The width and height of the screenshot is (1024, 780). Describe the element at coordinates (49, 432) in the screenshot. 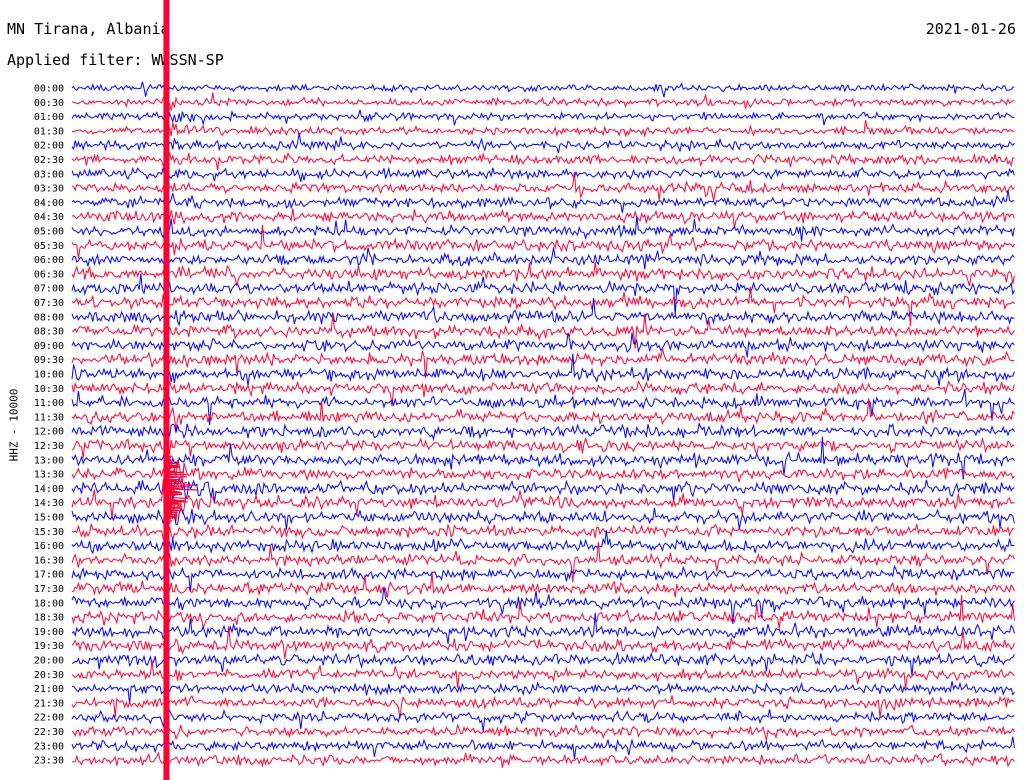

I see `time-label-1200: 12:00` at that location.